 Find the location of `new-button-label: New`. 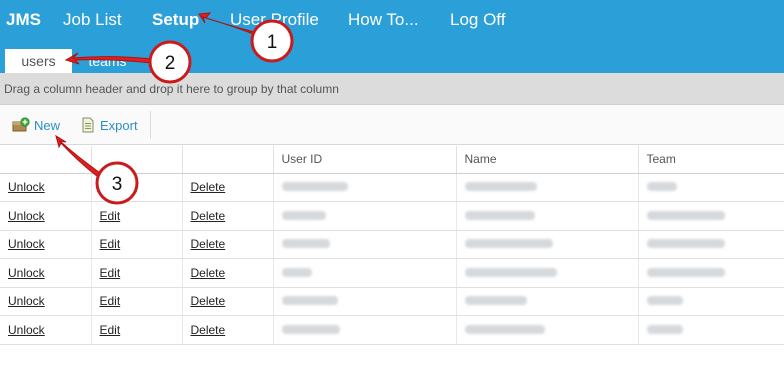

new-button-label: New is located at coordinates (47, 125).